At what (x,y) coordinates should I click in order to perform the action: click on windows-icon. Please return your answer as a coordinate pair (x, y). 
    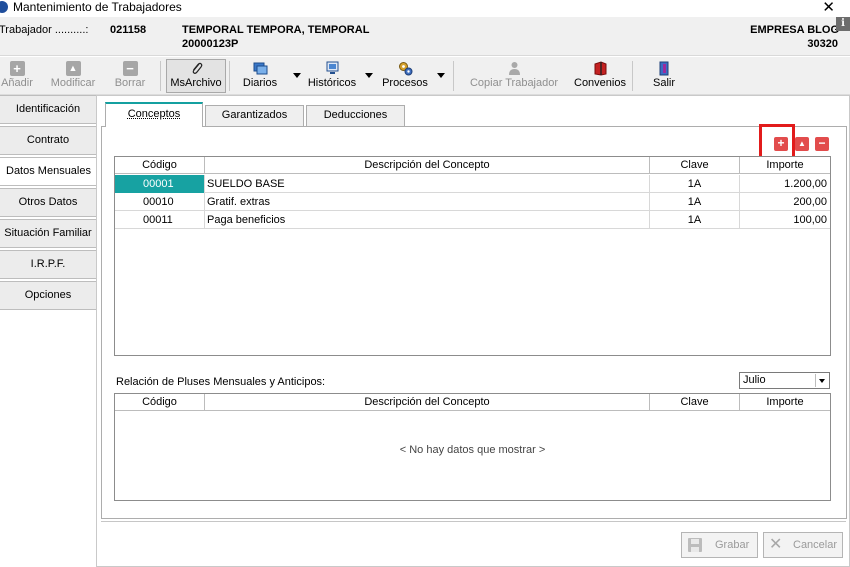
    Looking at the image, I should click on (260, 68).